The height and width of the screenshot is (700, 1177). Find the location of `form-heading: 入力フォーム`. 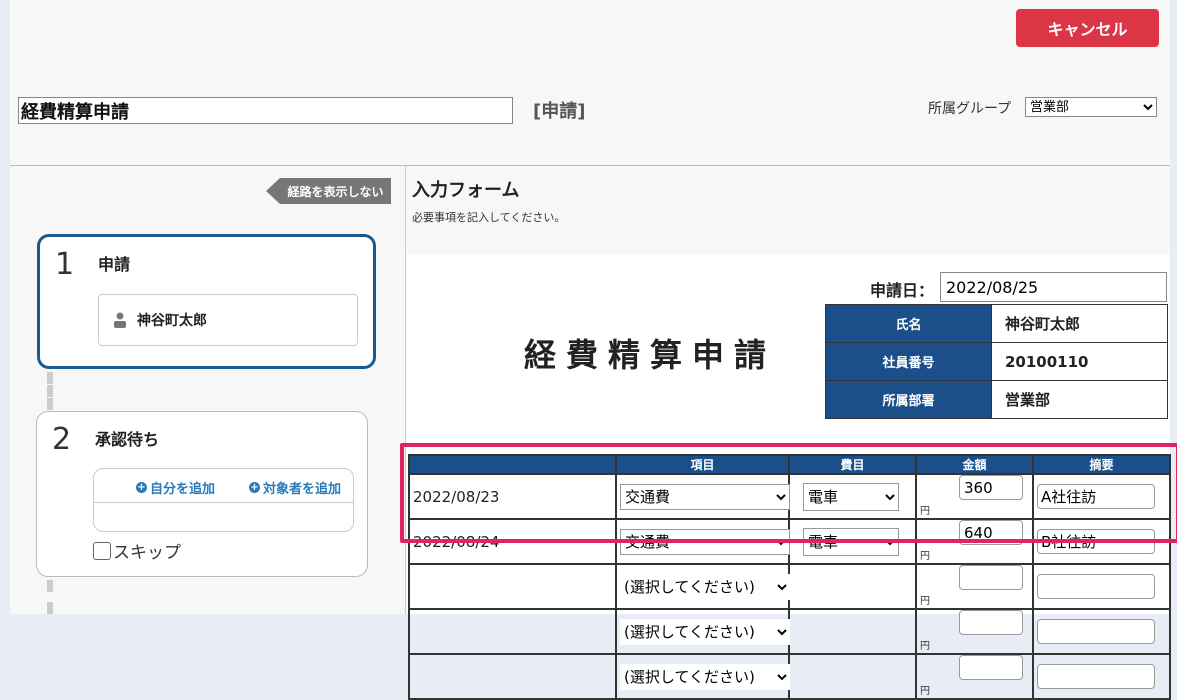

form-heading: 入力フォーム is located at coordinates (466, 190).